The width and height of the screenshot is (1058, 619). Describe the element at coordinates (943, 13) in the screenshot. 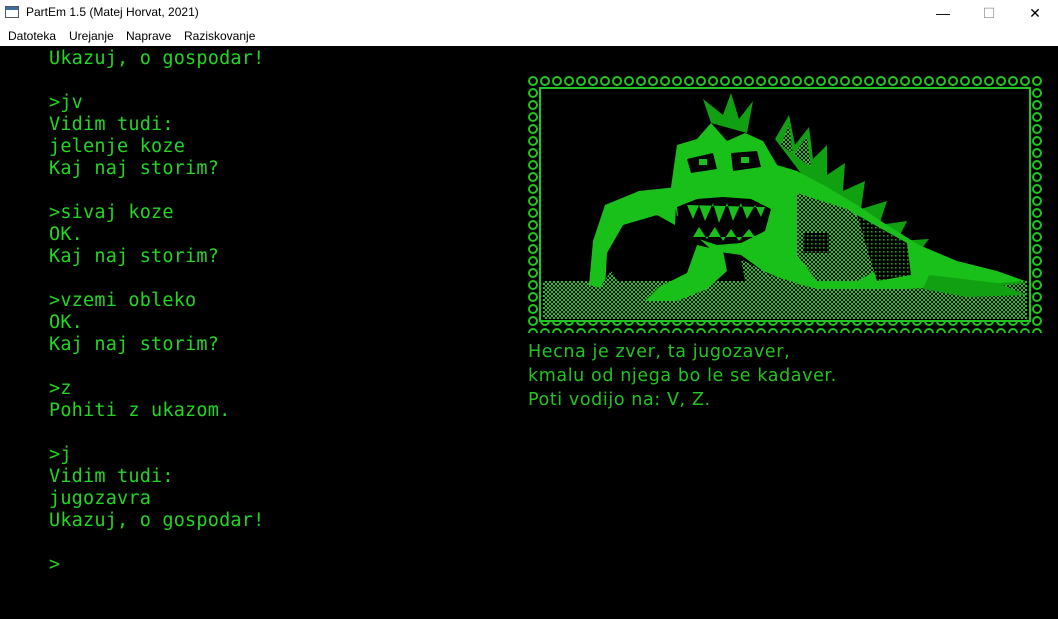

I see `minimize-button: —` at that location.